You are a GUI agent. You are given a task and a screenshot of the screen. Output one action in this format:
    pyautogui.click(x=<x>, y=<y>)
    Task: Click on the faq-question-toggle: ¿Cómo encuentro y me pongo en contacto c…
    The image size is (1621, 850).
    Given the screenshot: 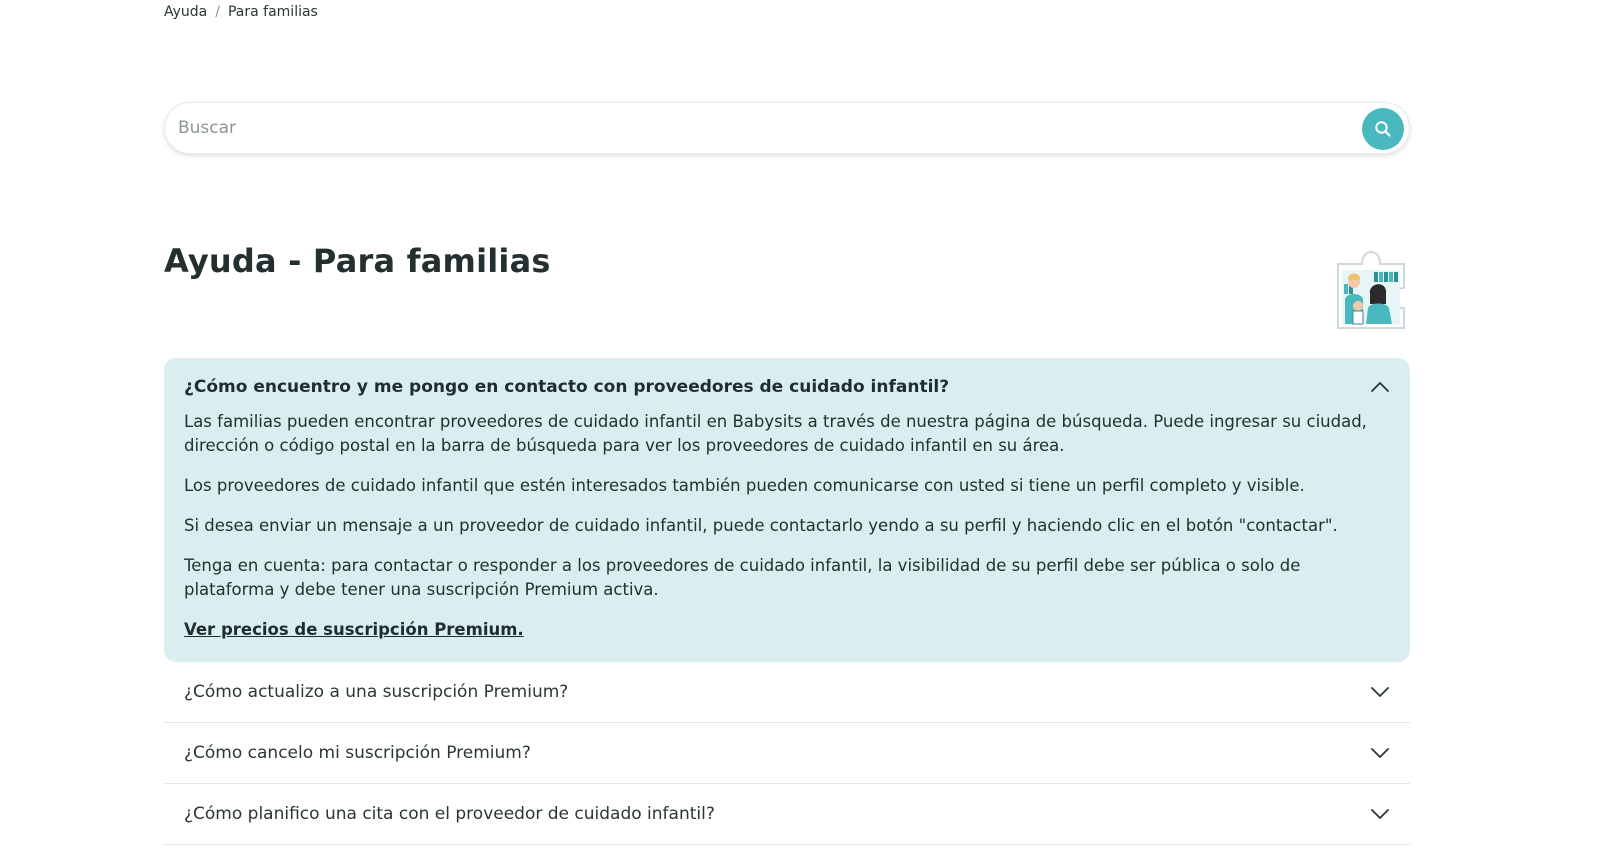 What is the action you would take?
    pyautogui.click(x=787, y=387)
    